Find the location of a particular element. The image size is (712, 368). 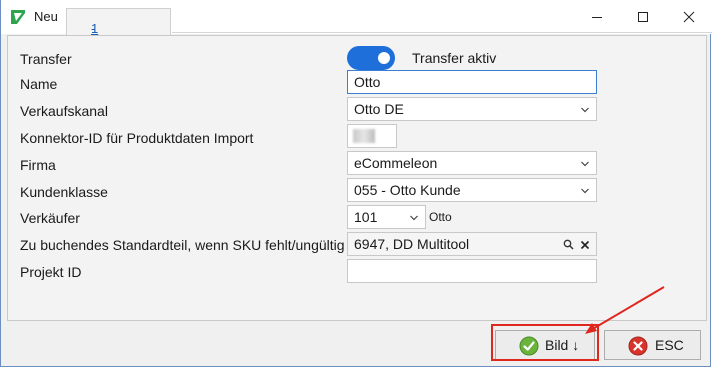

annotation-arrow-icon is located at coordinates (625, 310).